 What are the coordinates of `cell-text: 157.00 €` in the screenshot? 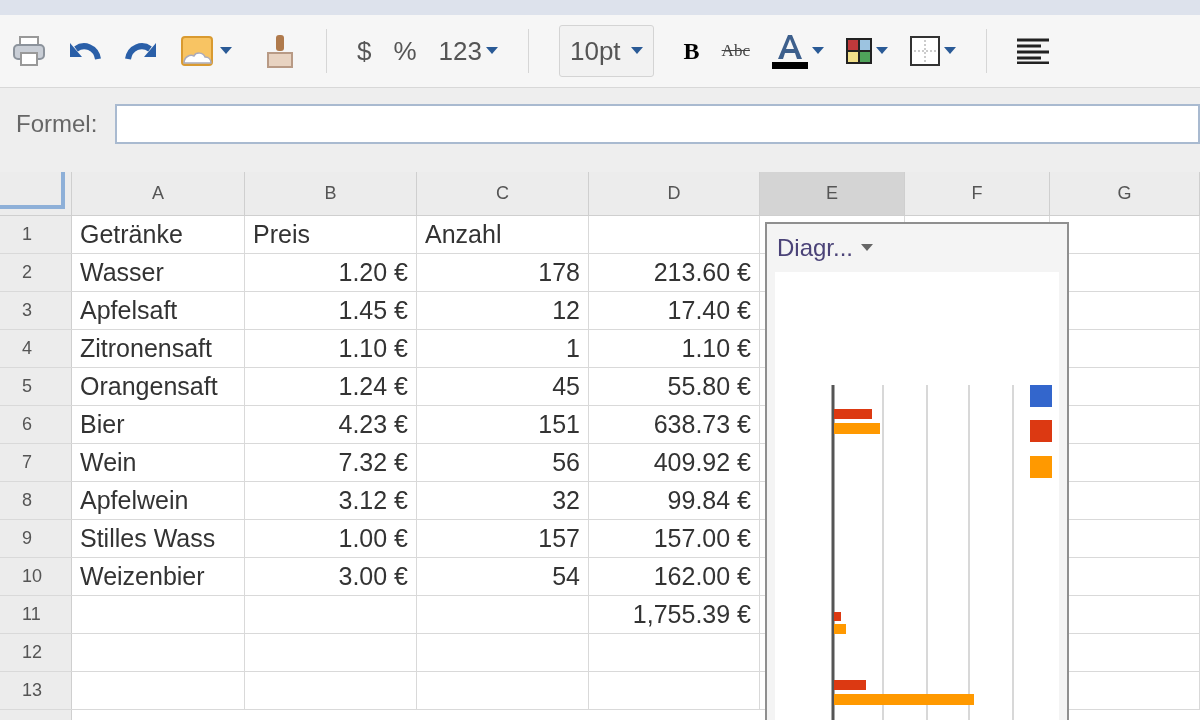 It's located at (702, 538).